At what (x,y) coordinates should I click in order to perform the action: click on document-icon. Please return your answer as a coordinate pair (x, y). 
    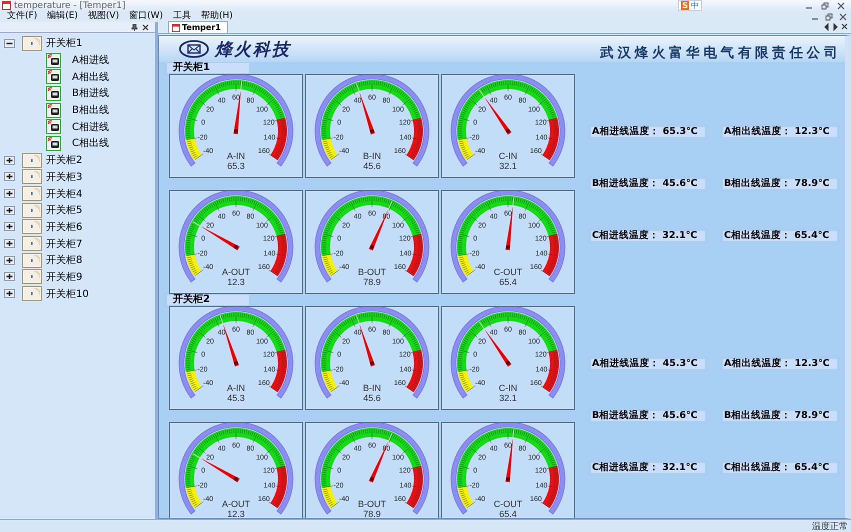
    Looking at the image, I should click on (176, 28).